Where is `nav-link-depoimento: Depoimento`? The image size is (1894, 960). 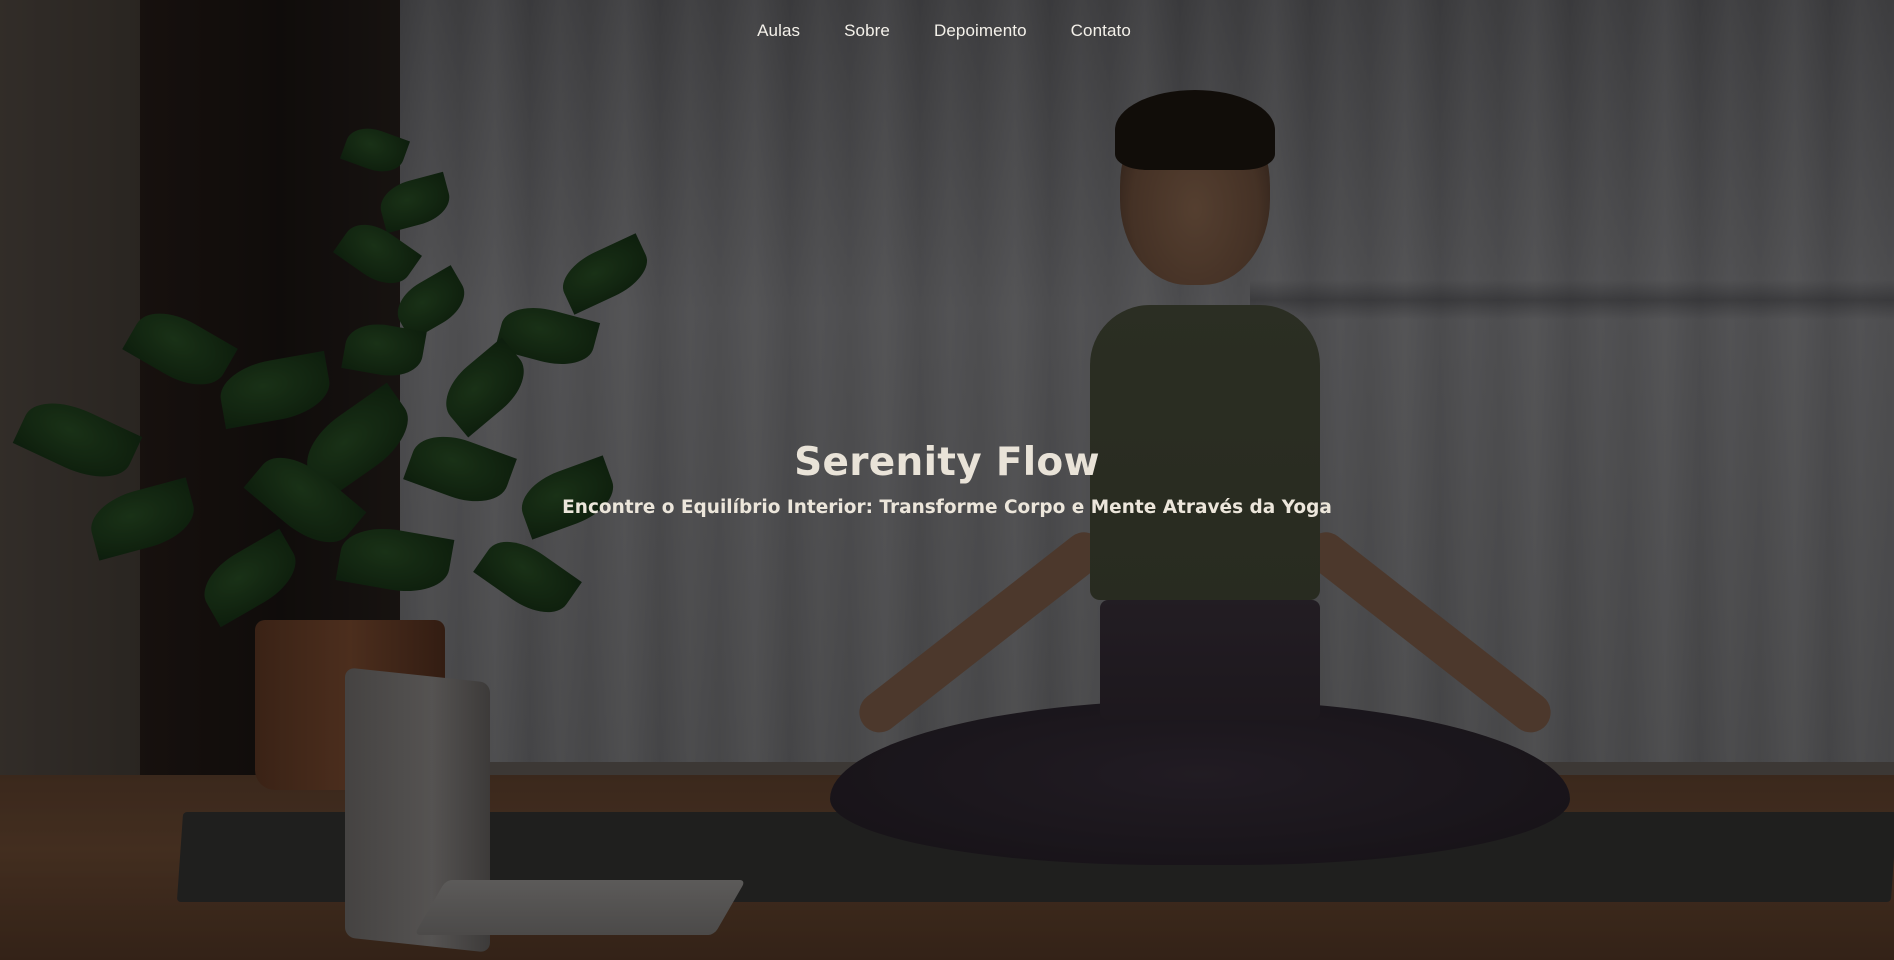 nav-link-depoimento: Depoimento is located at coordinates (980, 31).